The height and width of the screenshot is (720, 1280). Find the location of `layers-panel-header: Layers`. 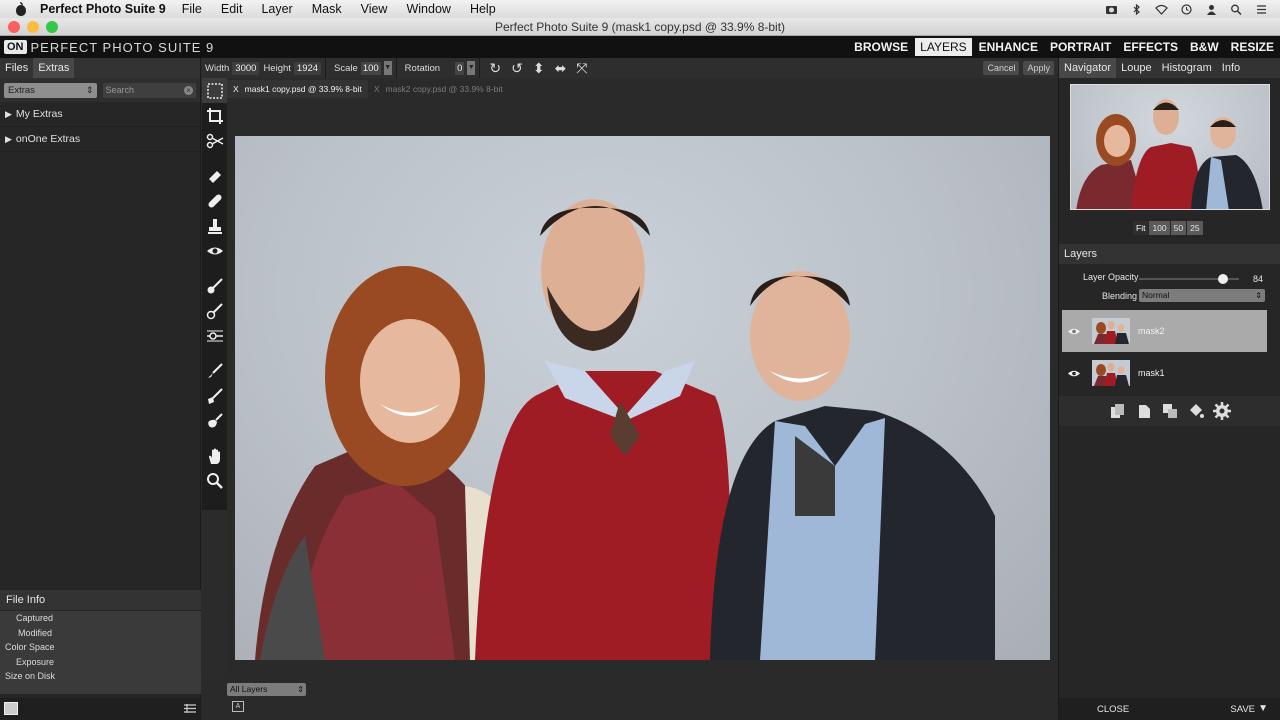

layers-panel-header: Layers is located at coordinates (1169, 254).